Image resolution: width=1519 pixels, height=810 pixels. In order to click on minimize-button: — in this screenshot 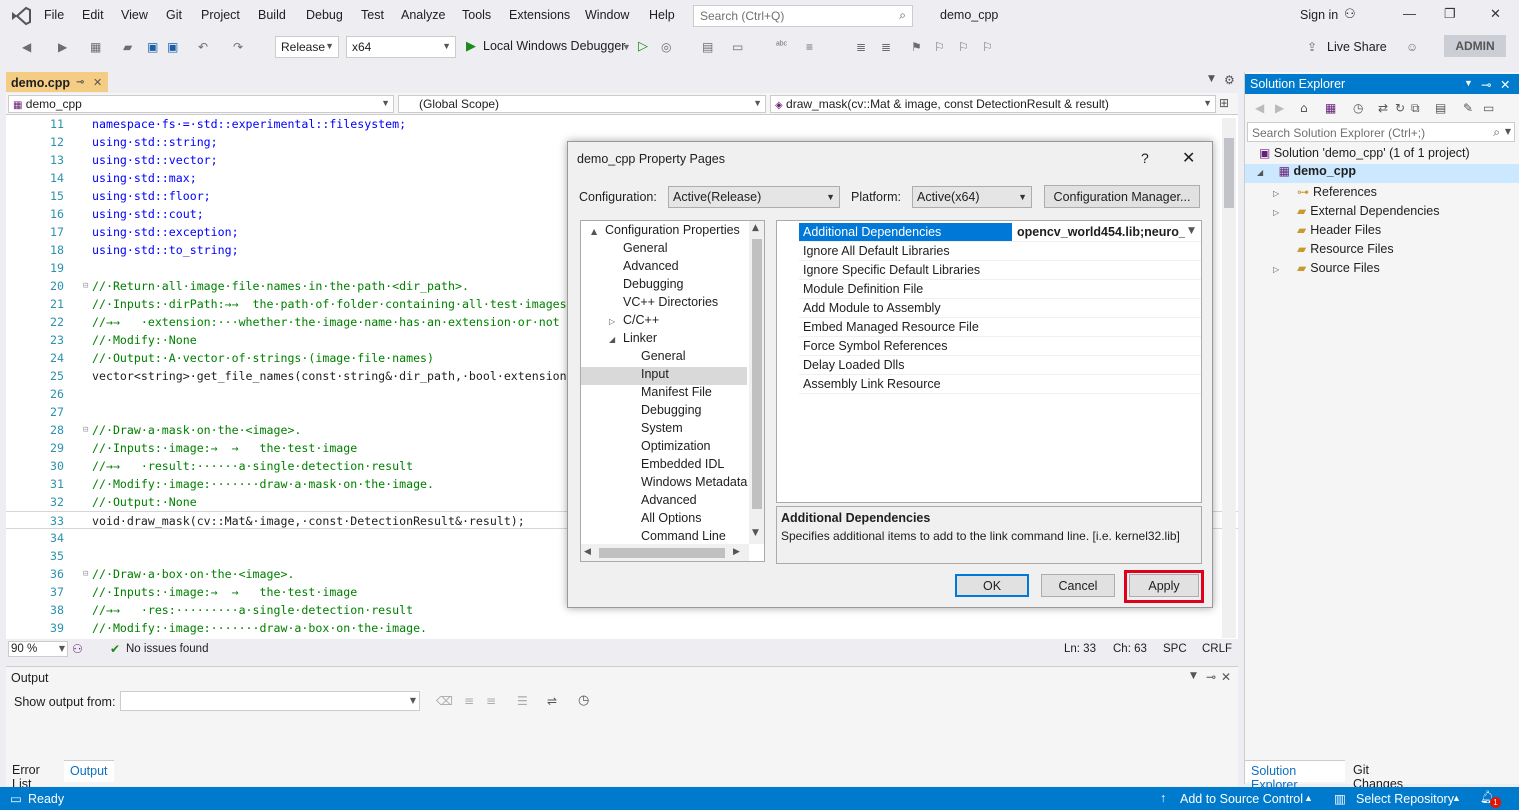, I will do `click(1409, 13)`.